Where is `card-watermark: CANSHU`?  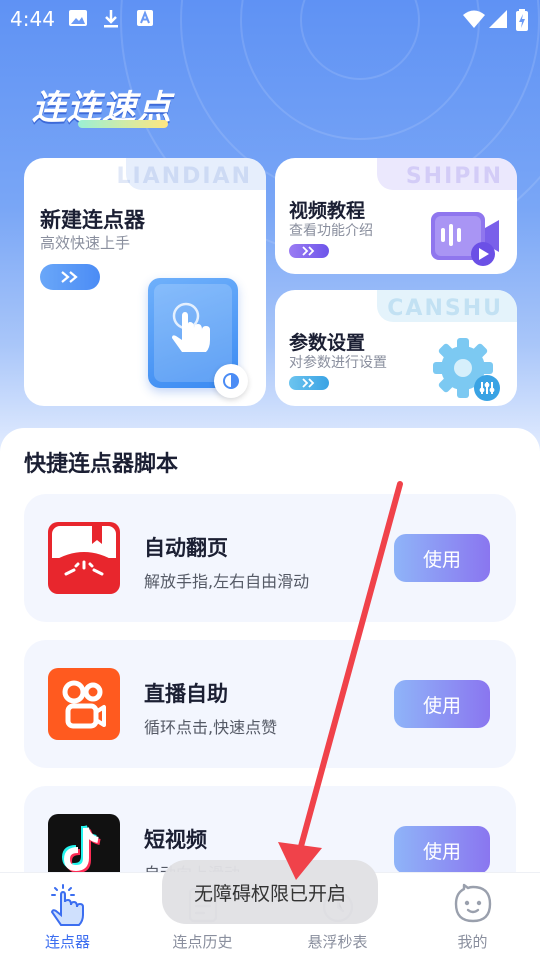
card-watermark: CANSHU is located at coordinates (445, 308).